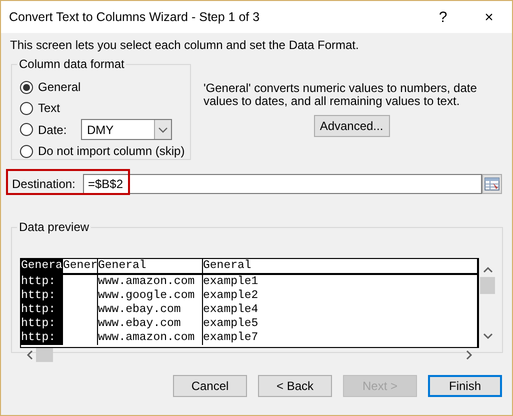 This screenshot has height=416, width=513. Describe the element at coordinates (341, 95) in the screenshot. I see `format-description: 'General' converts numeric values to numbers, date values to dates, and all remaining values to text.` at that location.